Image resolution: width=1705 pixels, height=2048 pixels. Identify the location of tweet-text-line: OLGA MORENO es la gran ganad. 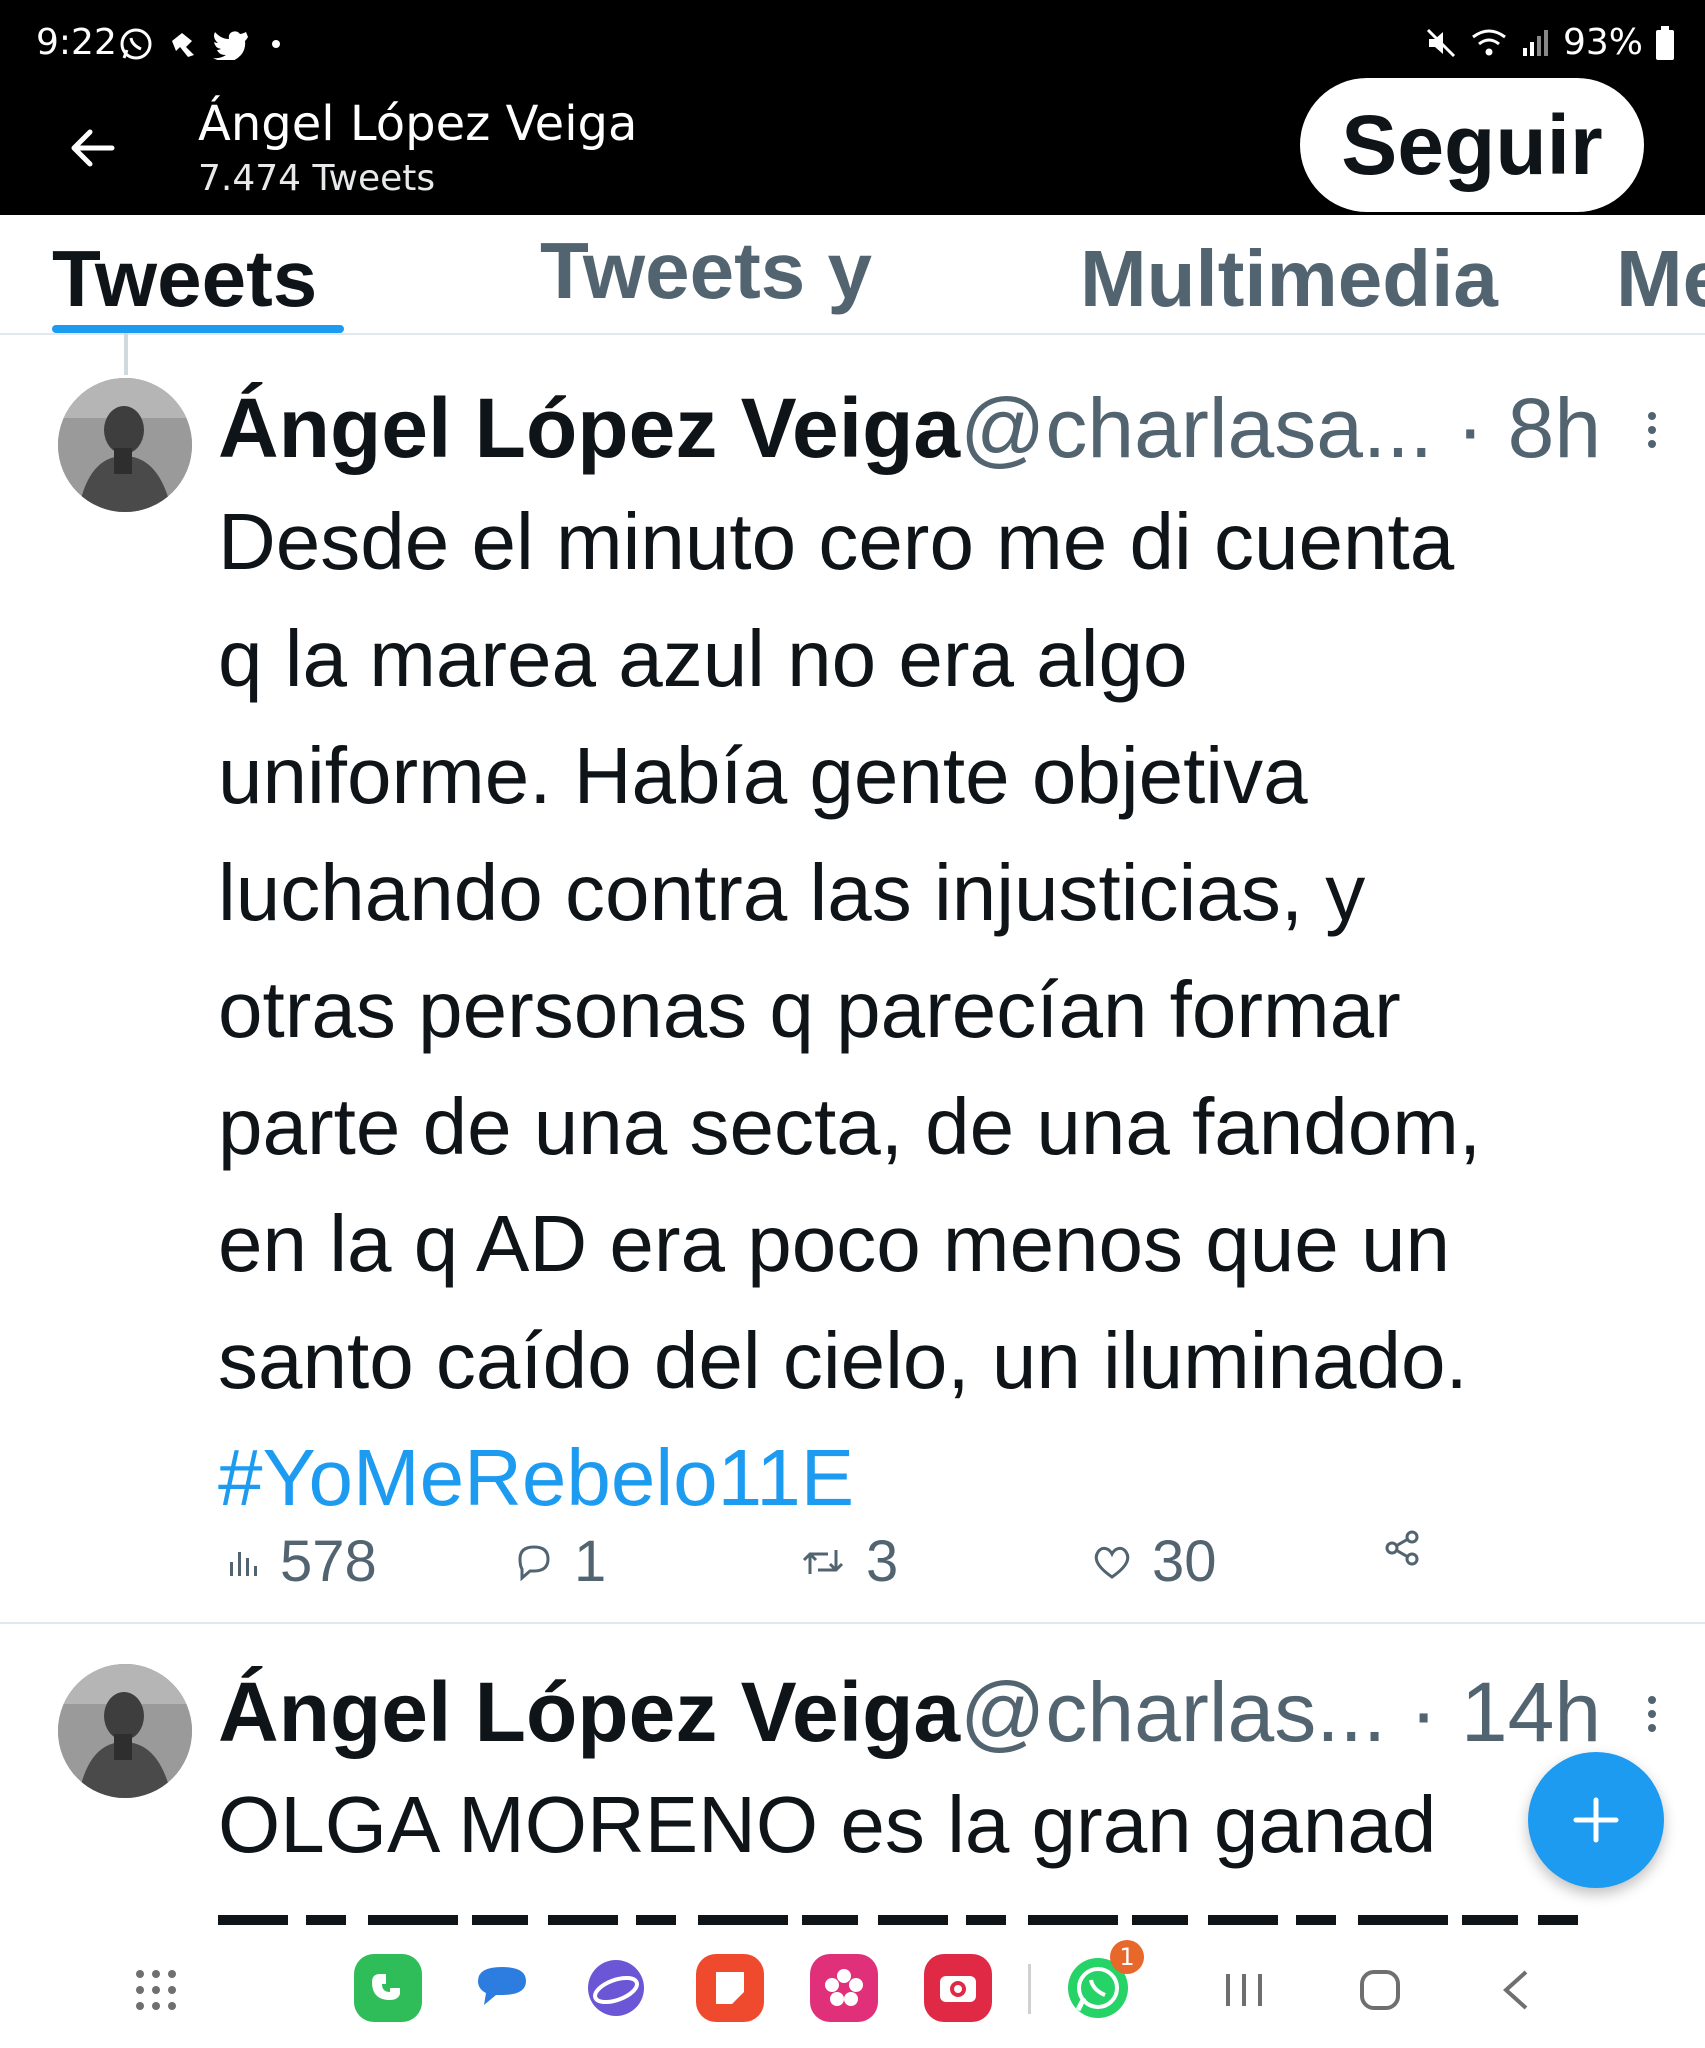
(827, 1824).